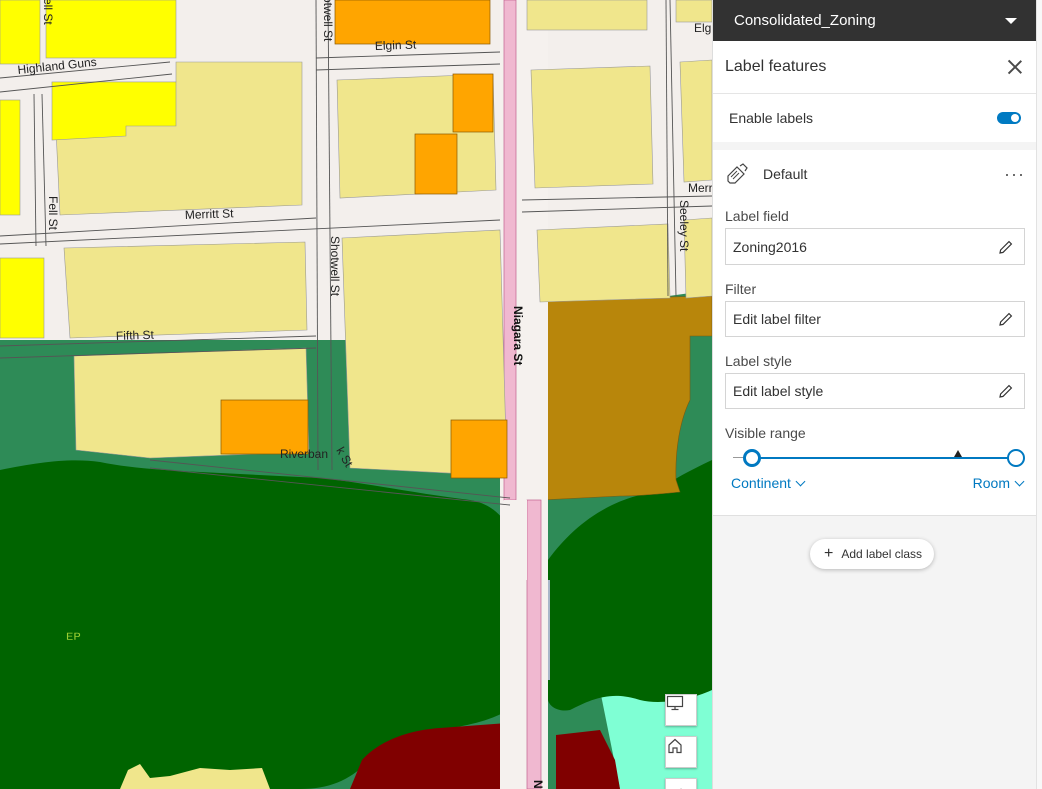 This screenshot has height=789, width=1042. I want to click on street-label-shotwell-top: otwell St, so click(328, 21).